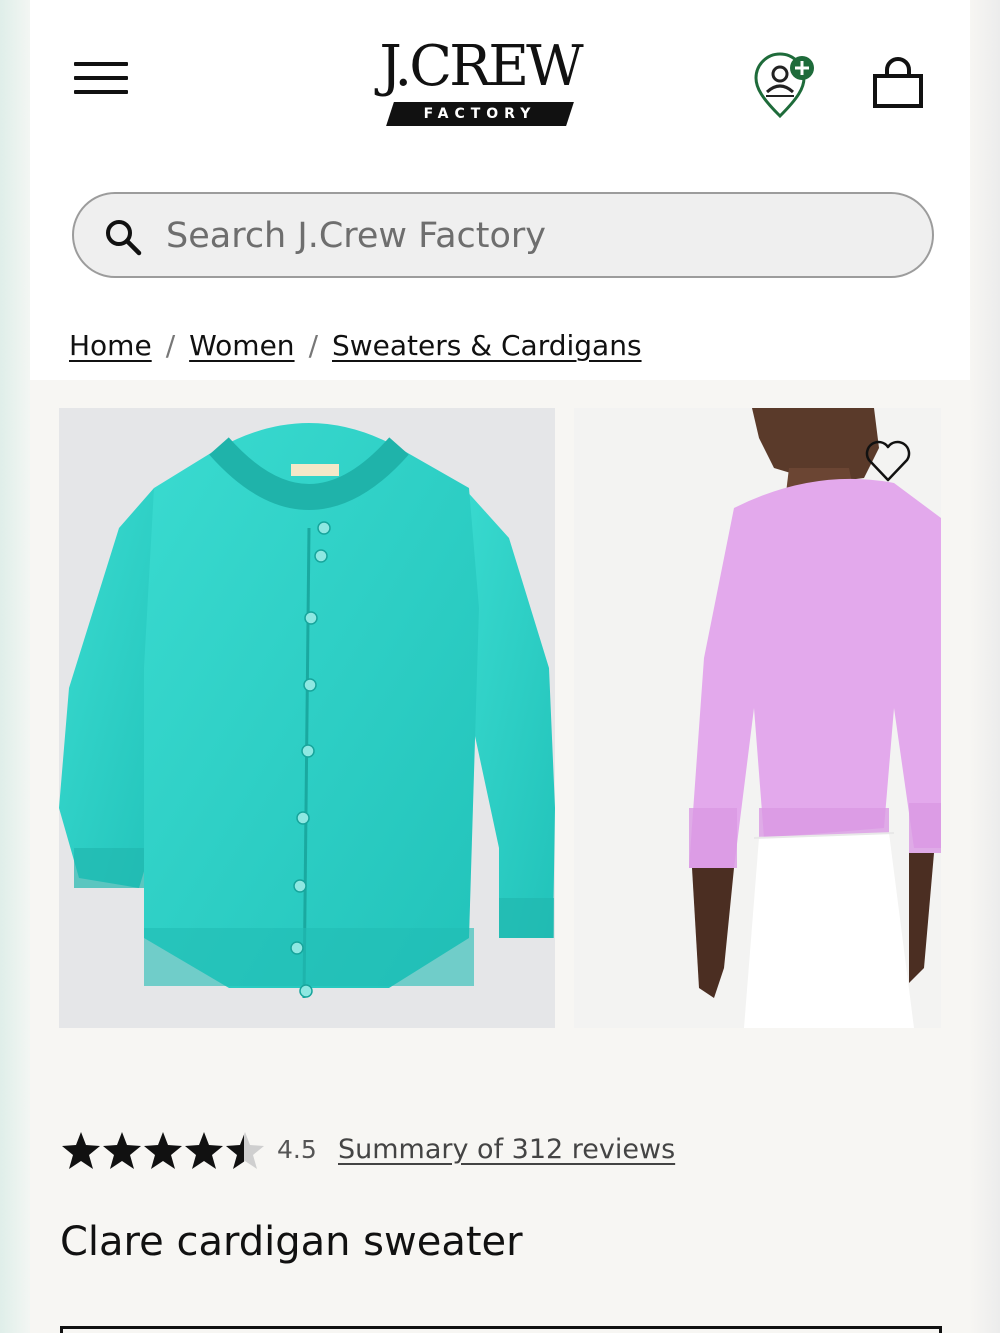 This screenshot has height=1333, width=1000. Describe the element at coordinates (297, 1149) in the screenshot. I see `rating-value: 4.5` at that location.